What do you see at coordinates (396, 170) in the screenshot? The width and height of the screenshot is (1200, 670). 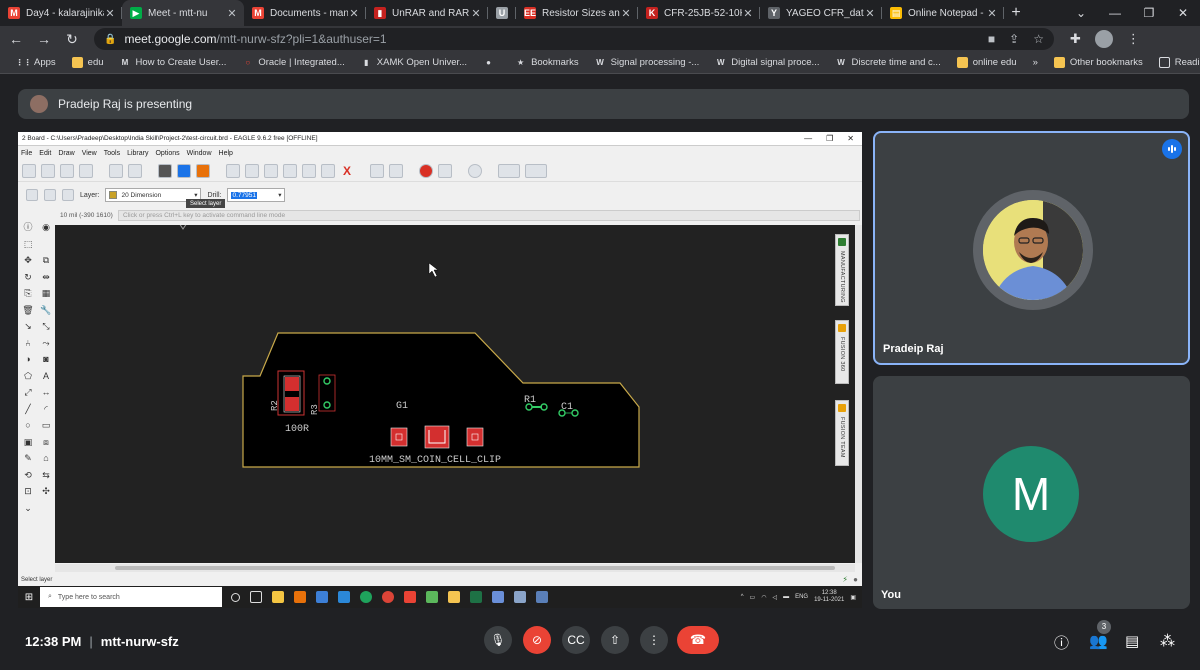 I see `redo-icon` at bounding box center [396, 170].